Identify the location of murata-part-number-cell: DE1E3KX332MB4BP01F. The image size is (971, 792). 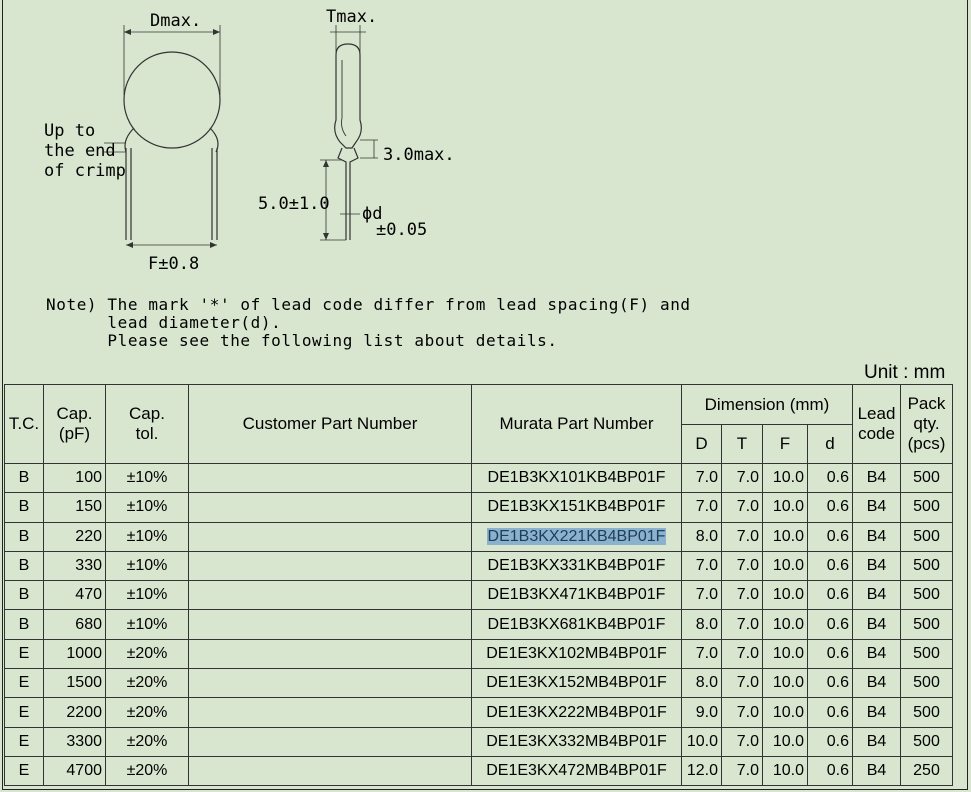
(576, 741).